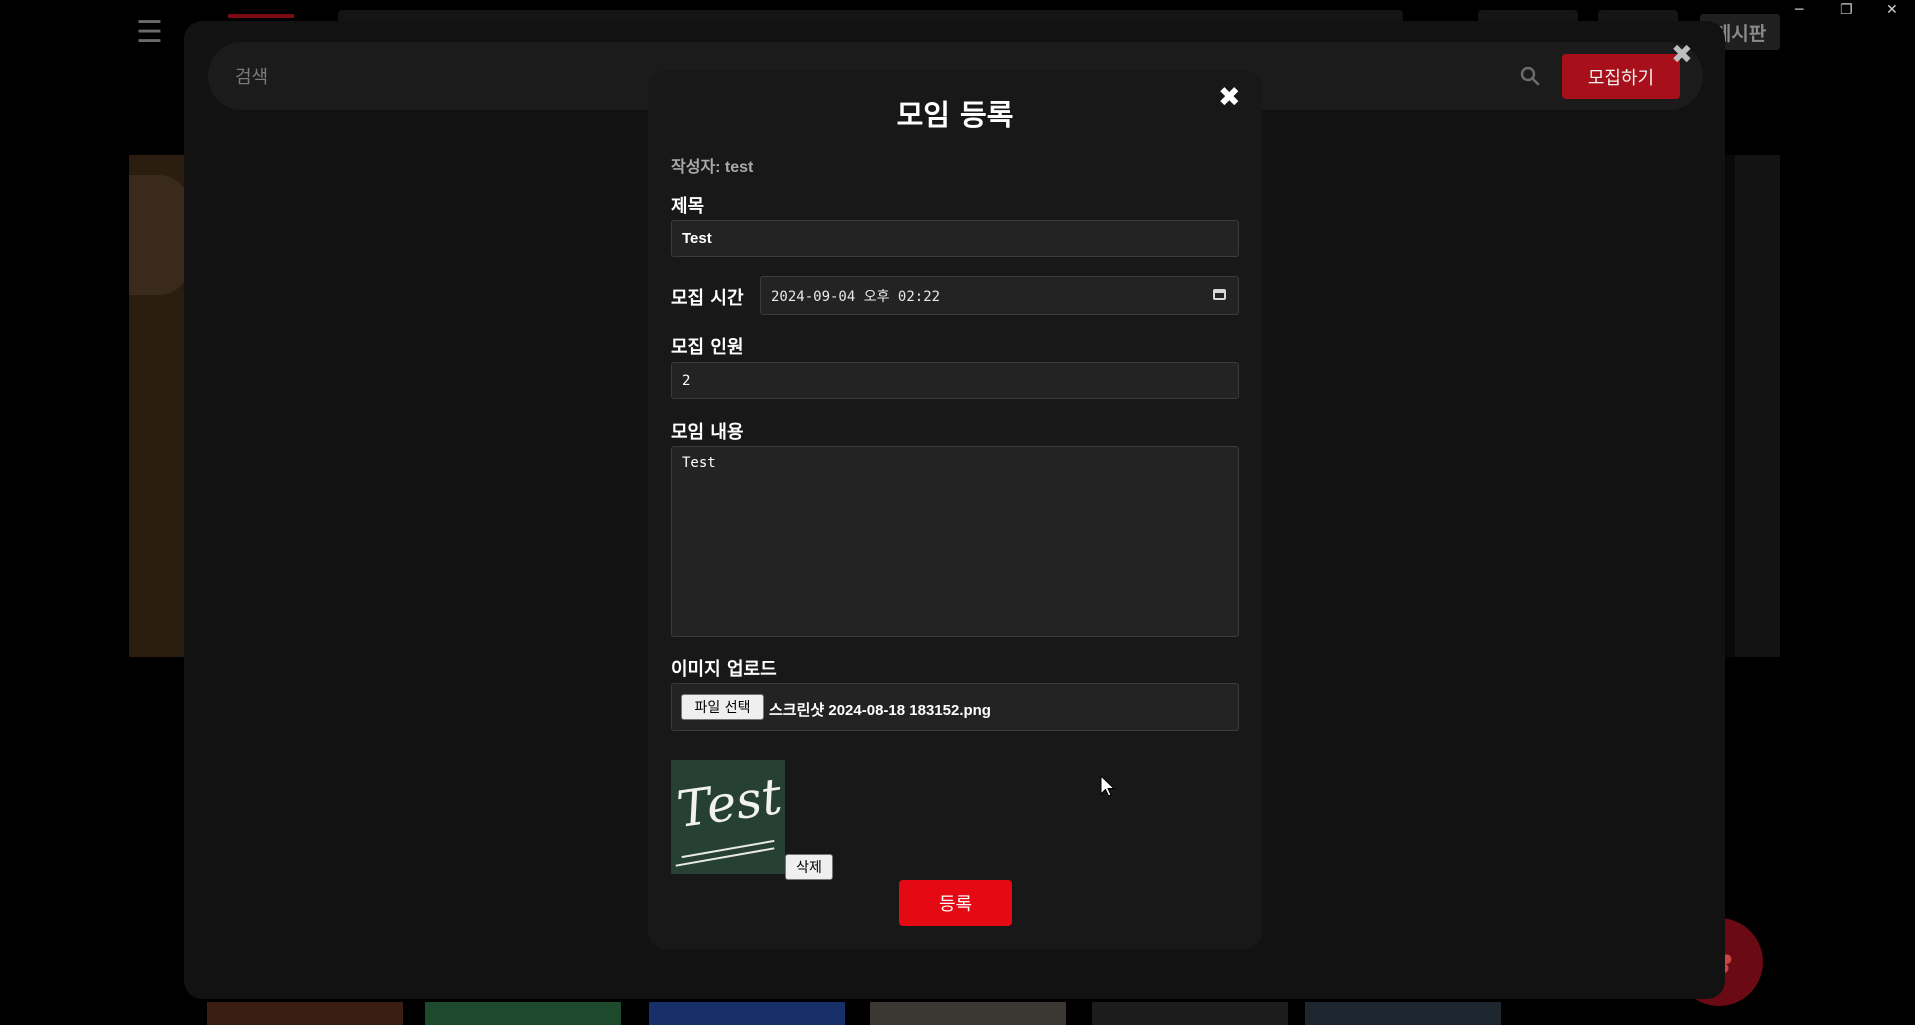 The height and width of the screenshot is (1025, 1915). I want to click on content-field: Test, so click(955, 541).